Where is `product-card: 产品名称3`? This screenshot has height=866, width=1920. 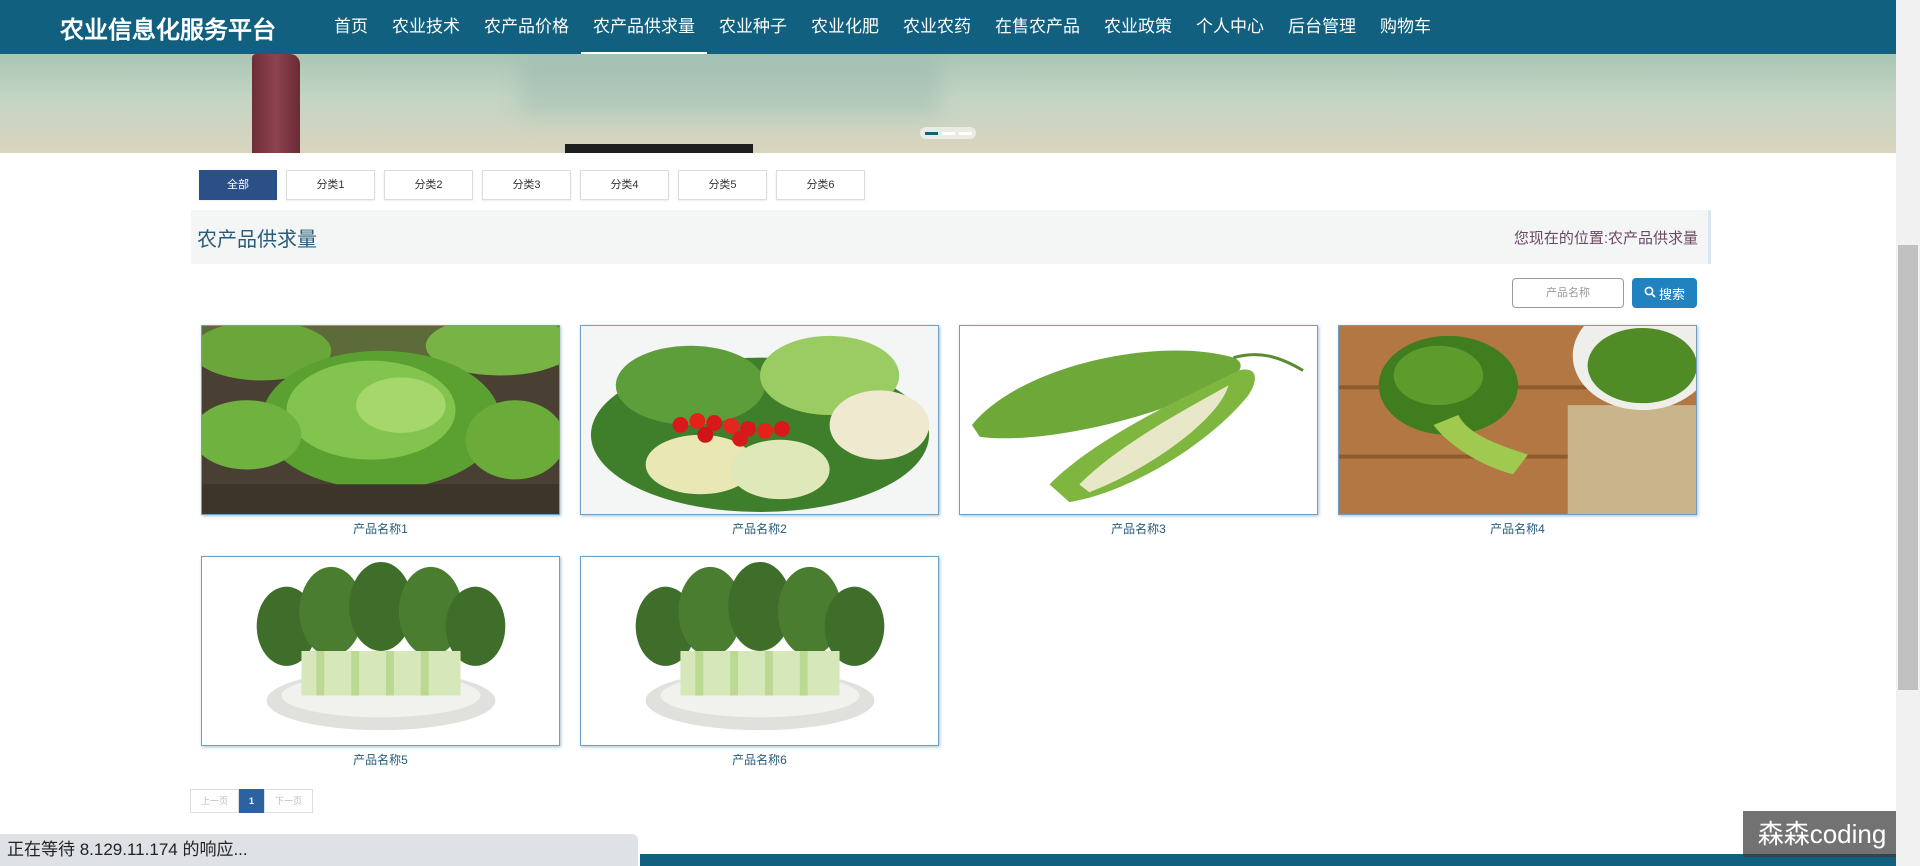
product-card: 产品名称3 is located at coordinates (1138, 431).